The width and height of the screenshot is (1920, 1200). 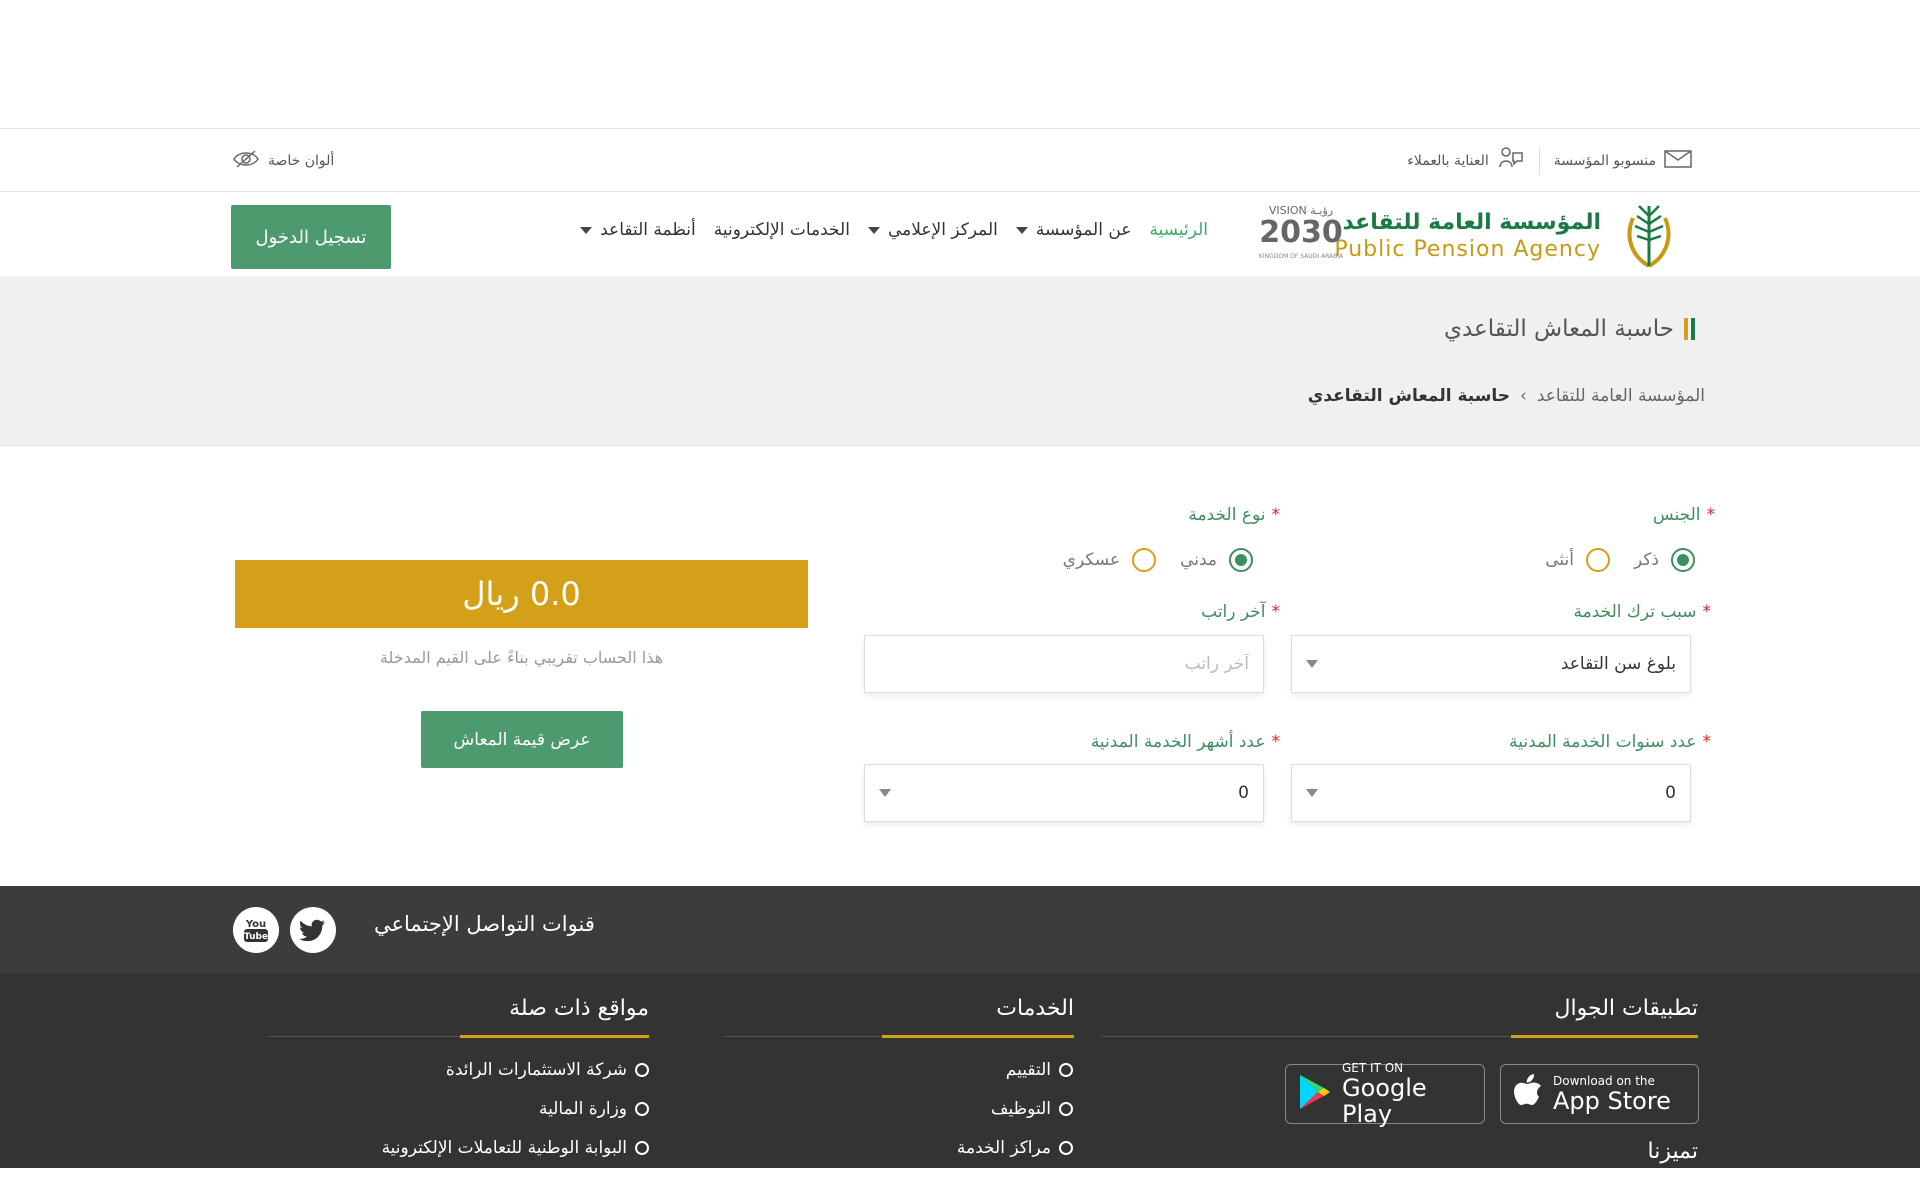 What do you see at coordinates (1610, 742) in the screenshot?
I see `years-label: *عدد سنوات الخدمة المدنية` at bounding box center [1610, 742].